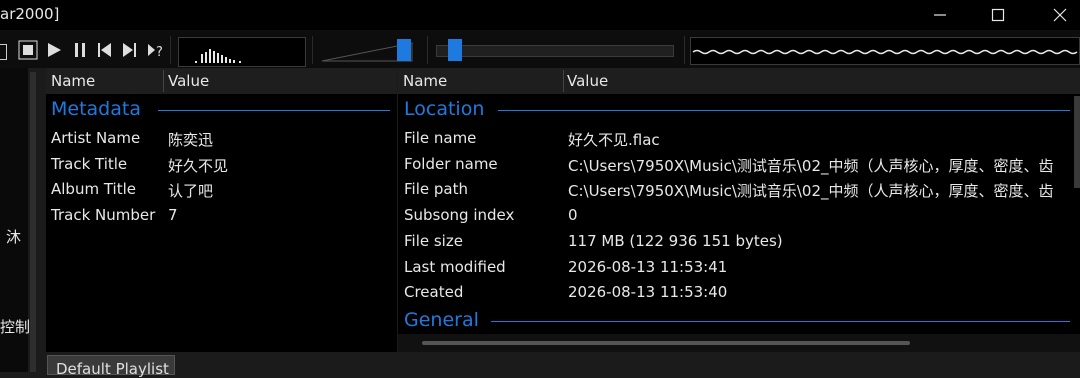  I want to click on row-value: 陈奕迅, so click(190, 139).